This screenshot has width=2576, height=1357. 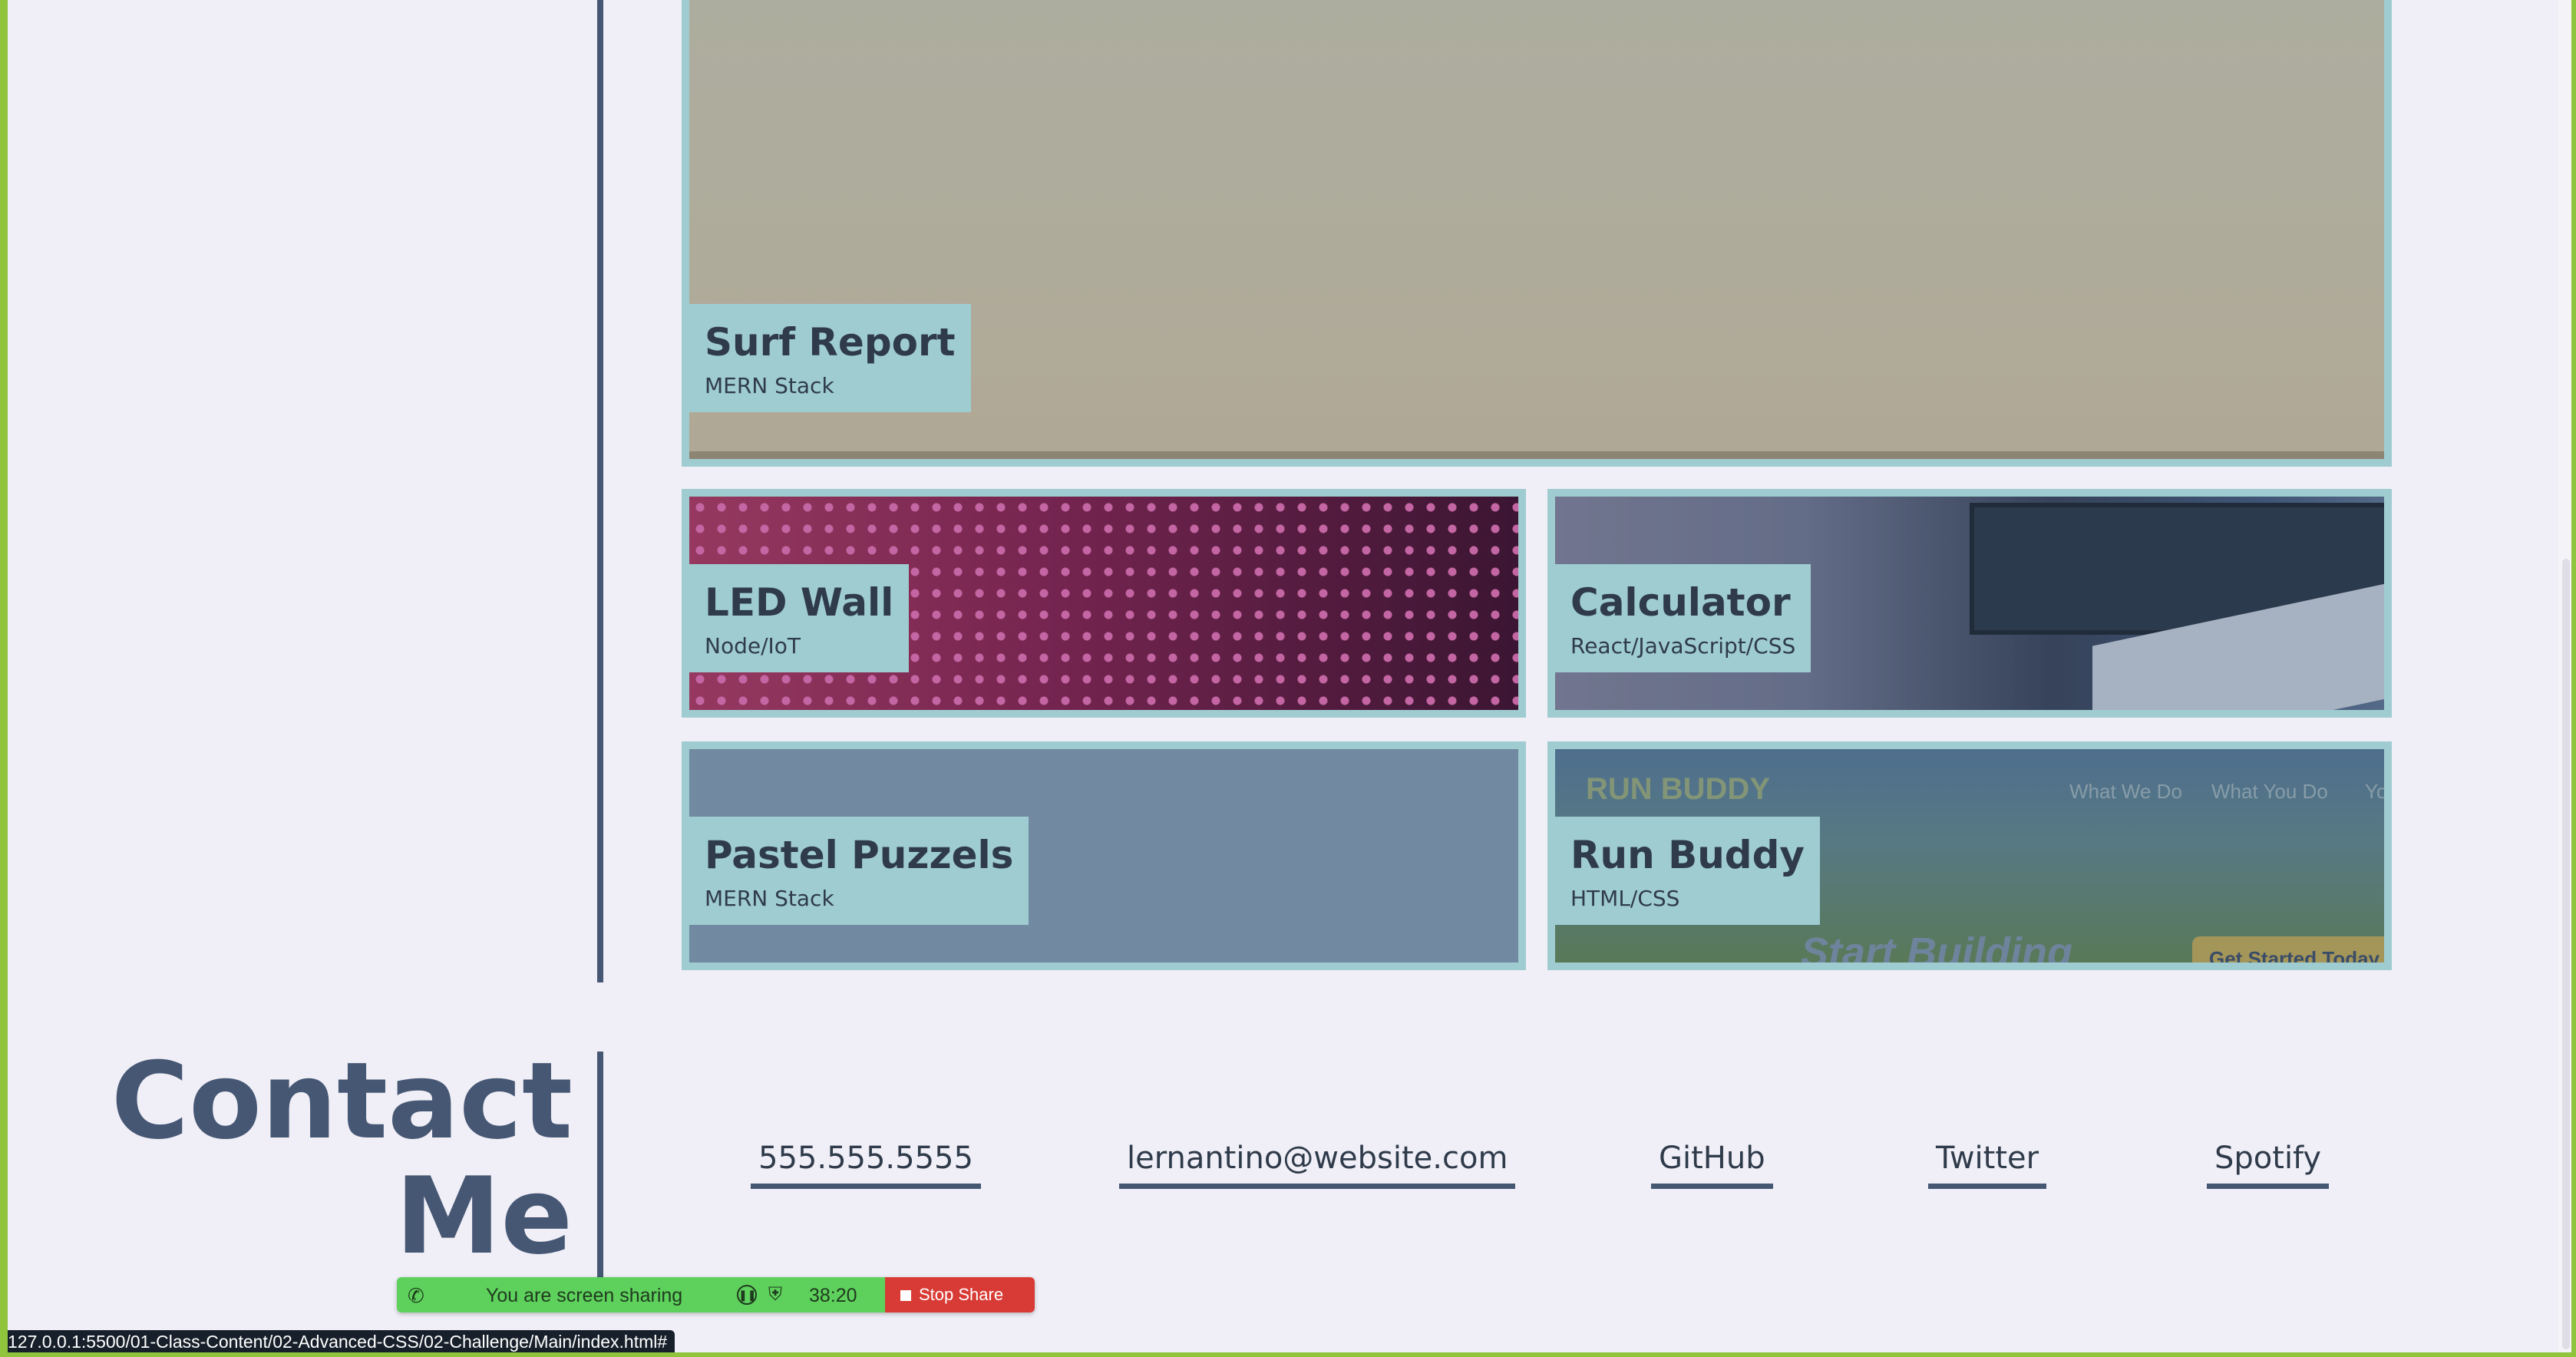 What do you see at coordinates (1104, 603) in the screenshot?
I see `project-card-led-wall: LED Wall Node/IoT` at bounding box center [1104, 603].